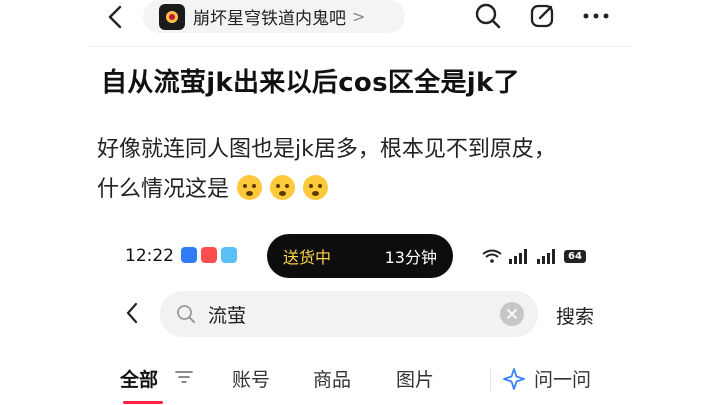 This screenshot has width=720, height=405. What do you see at coordinates (360, 256) in the screenshot?
I see `dynamic-island-delivery: 送货中 13分钟` at bounding box center [360, 256].